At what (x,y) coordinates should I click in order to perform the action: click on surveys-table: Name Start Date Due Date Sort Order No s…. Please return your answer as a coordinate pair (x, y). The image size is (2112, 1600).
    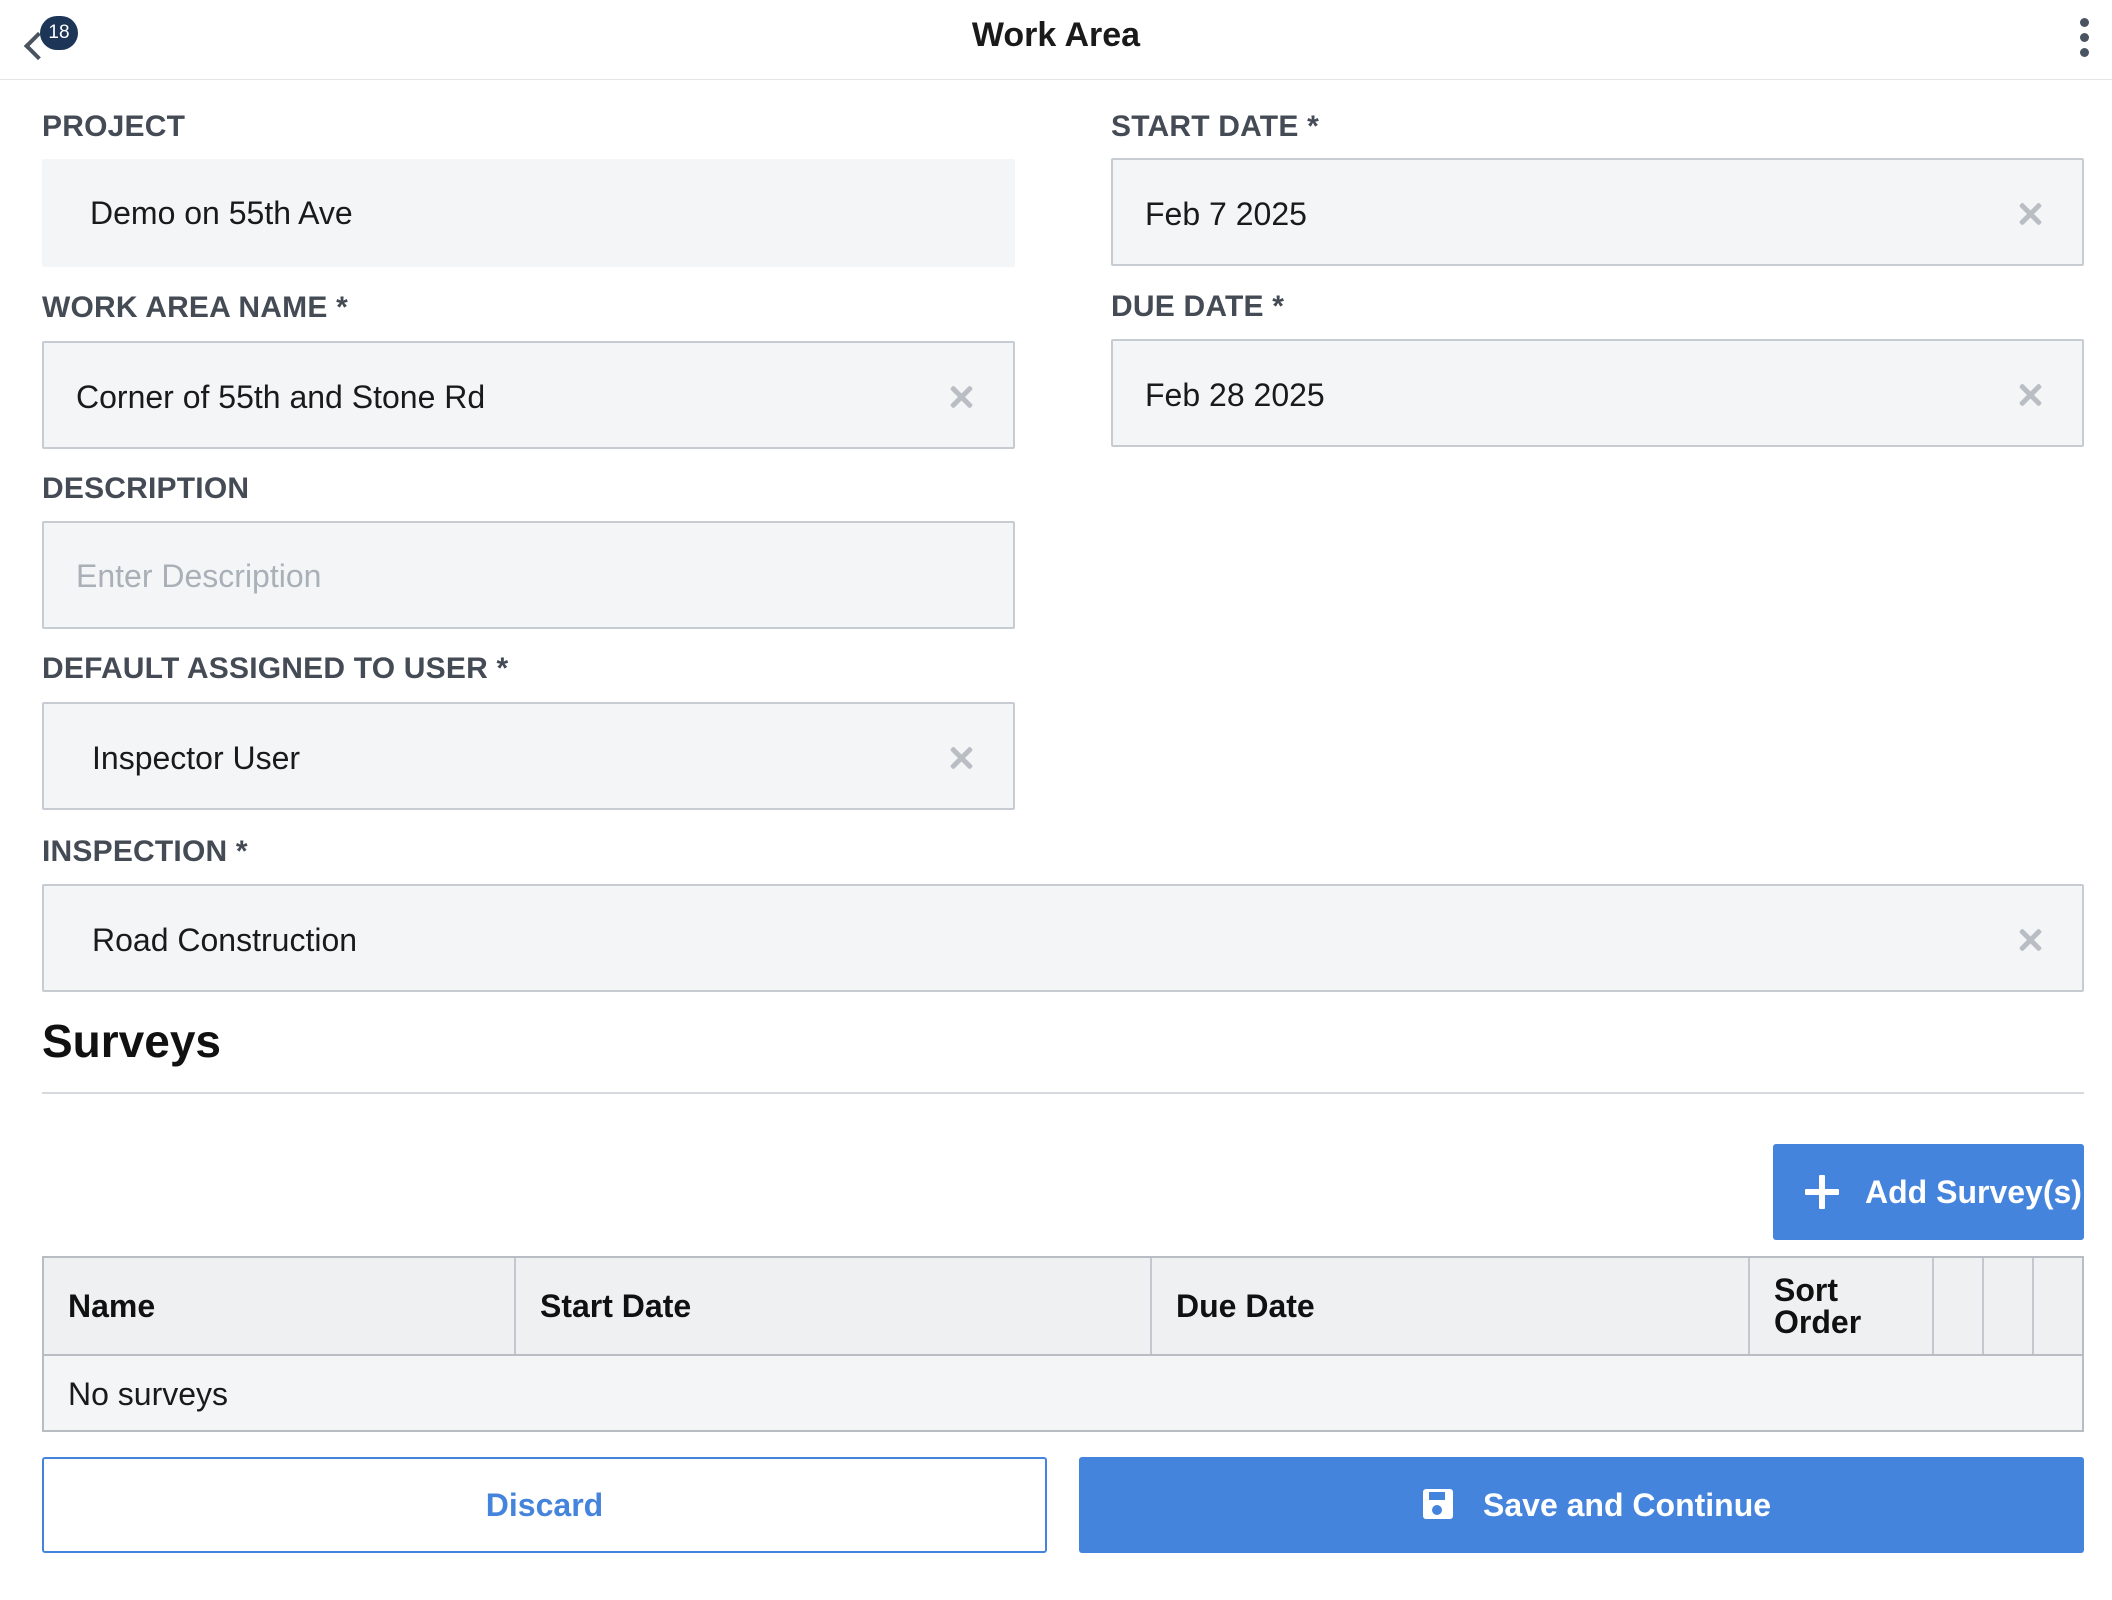
    Looking at the image, I should click on (1063, 1344).